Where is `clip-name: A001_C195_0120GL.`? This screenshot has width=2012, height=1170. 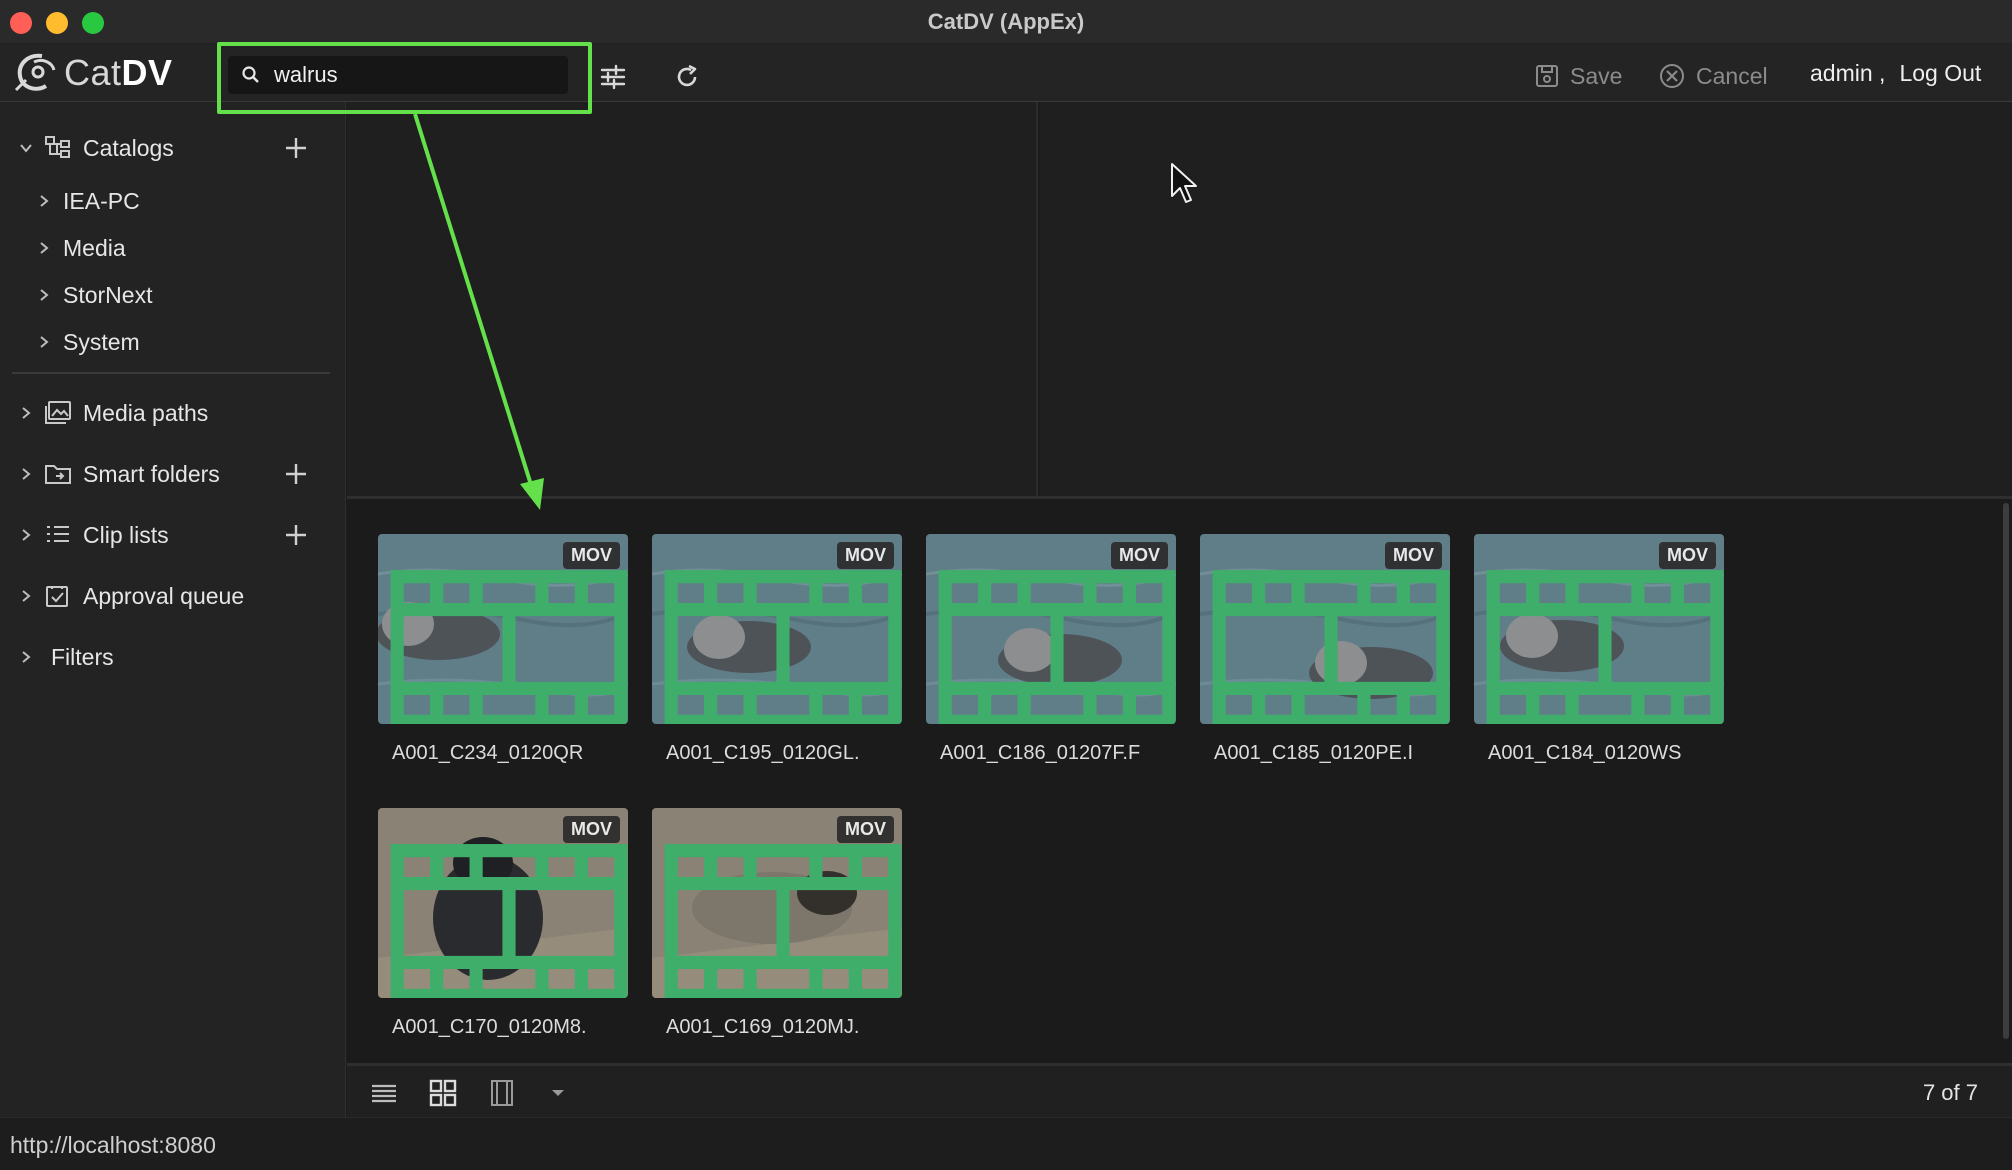 clip-name: A001_C195_0120GL. is located at coordinates (763, 753).